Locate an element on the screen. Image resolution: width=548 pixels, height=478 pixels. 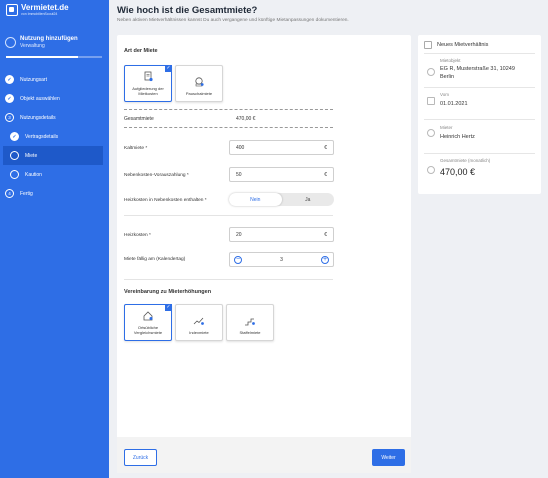
summary-title: Neues Mietverhältnis is located at coordinates (463, 45).